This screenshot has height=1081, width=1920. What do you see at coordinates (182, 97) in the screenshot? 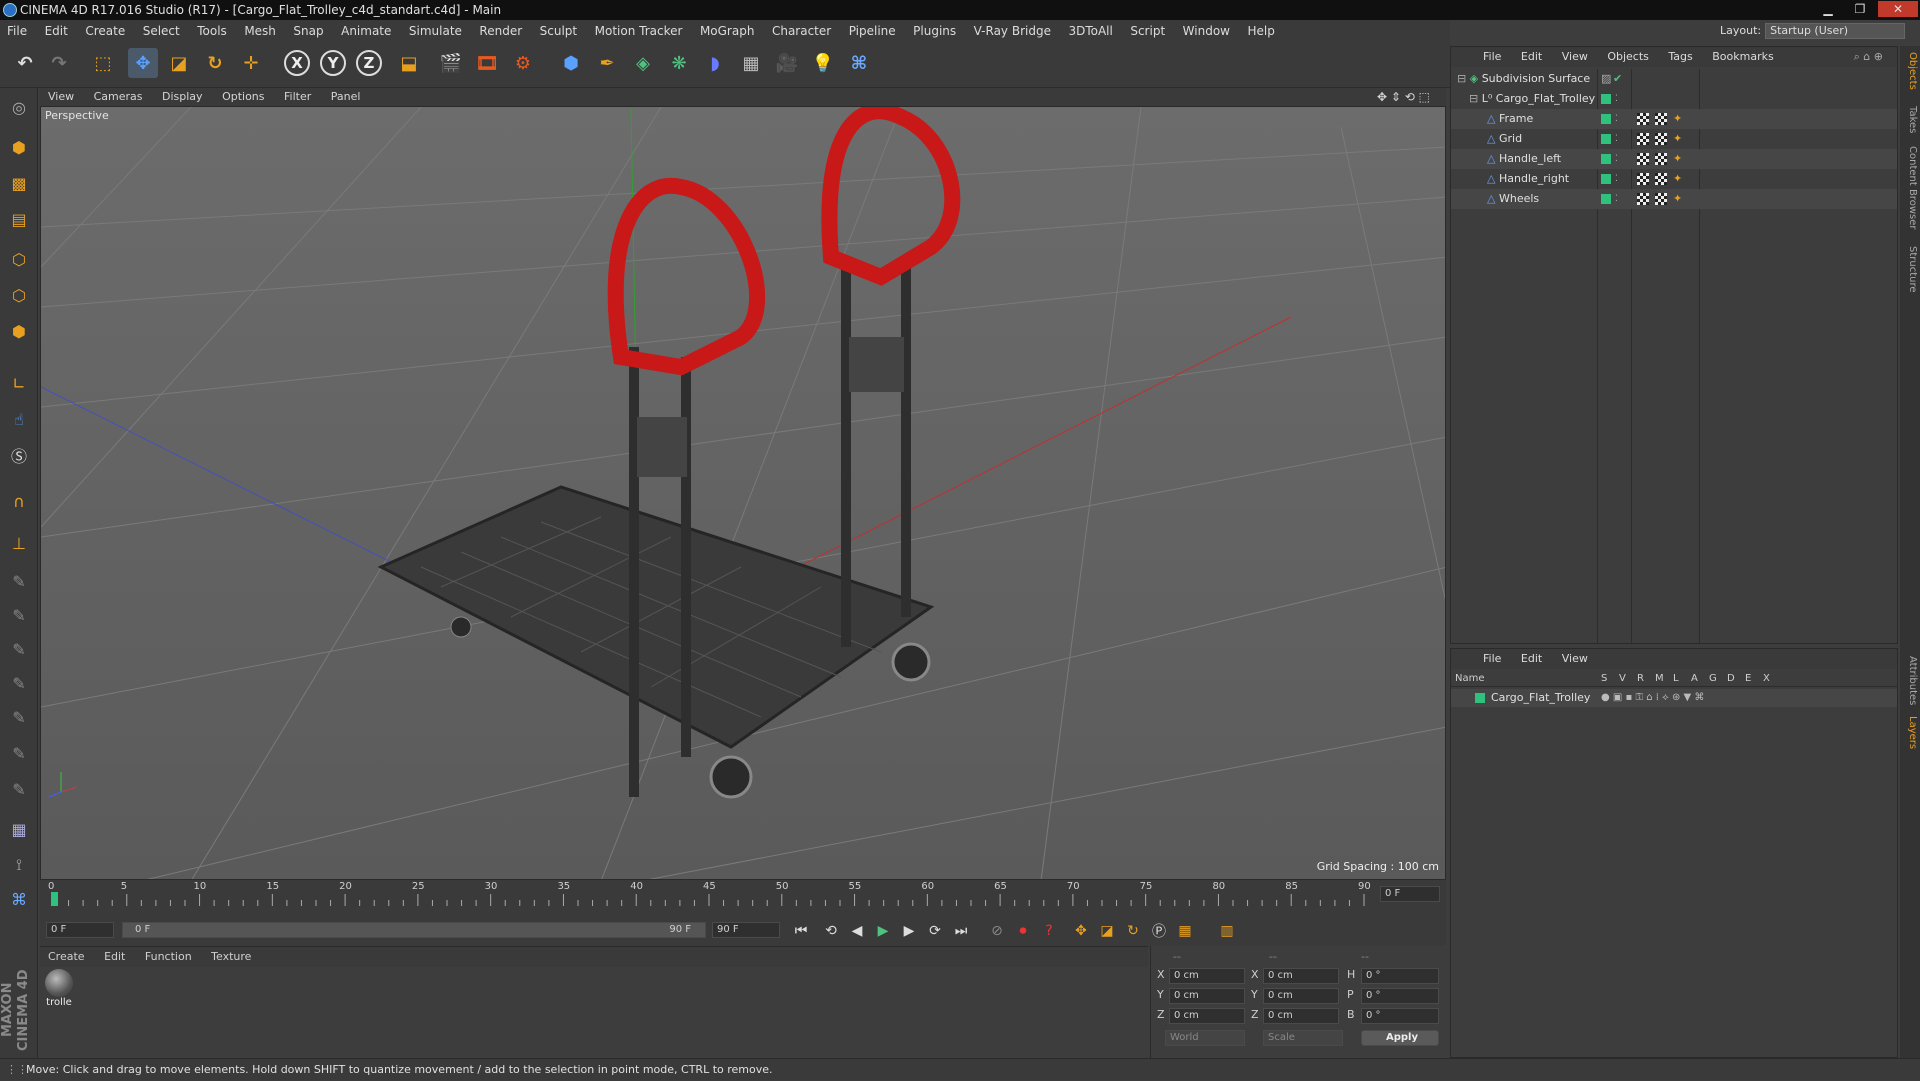
I see `viewport-menu-display: Display` at bounding box center [182, 97].